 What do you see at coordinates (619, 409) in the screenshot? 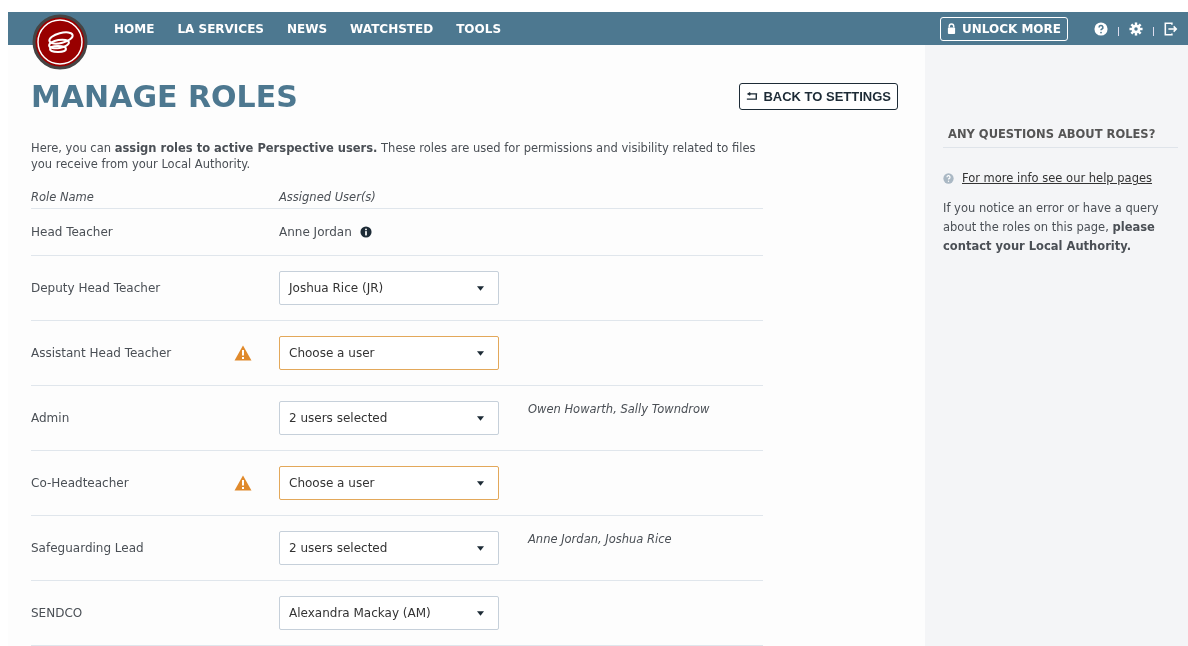
I see `selected-users-text: Owen Howarth, Sally Towndrow` at bounding box center [619, 409].